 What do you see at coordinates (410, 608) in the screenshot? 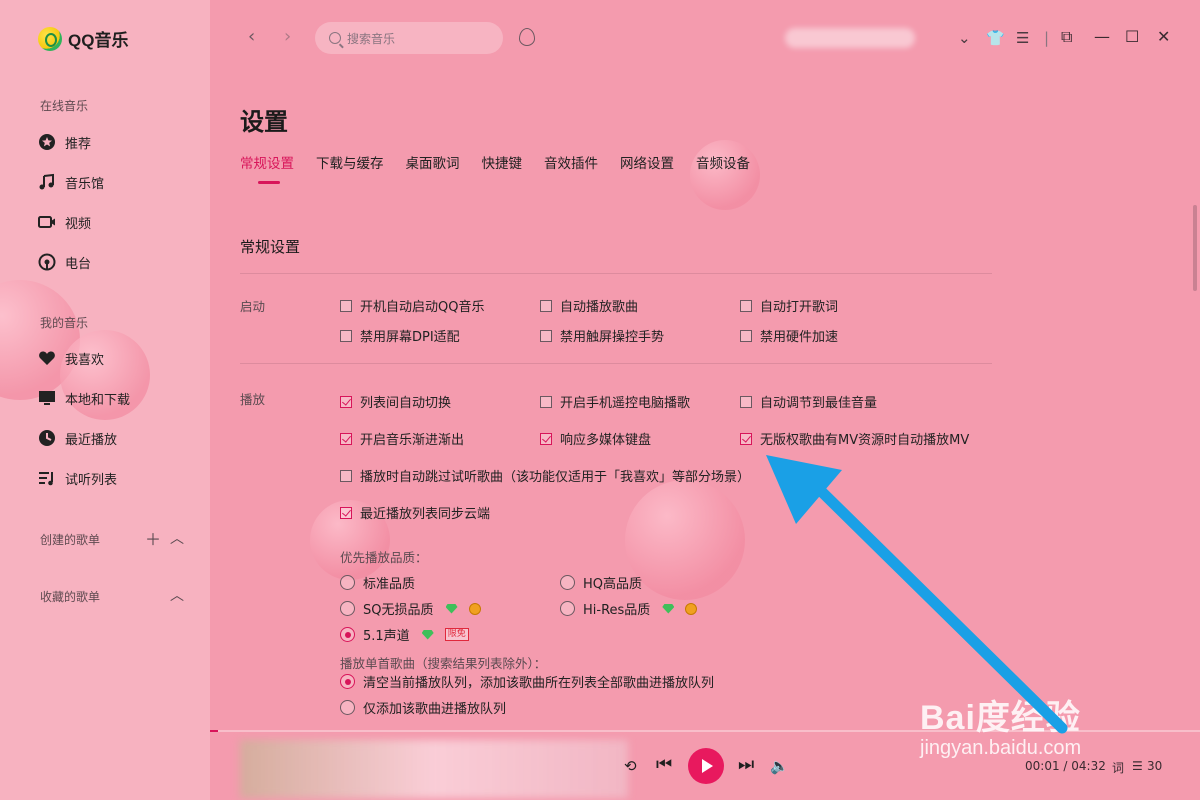
I see `radio-sq-quality: SQ无损品质` at bounding box center [410, 608].